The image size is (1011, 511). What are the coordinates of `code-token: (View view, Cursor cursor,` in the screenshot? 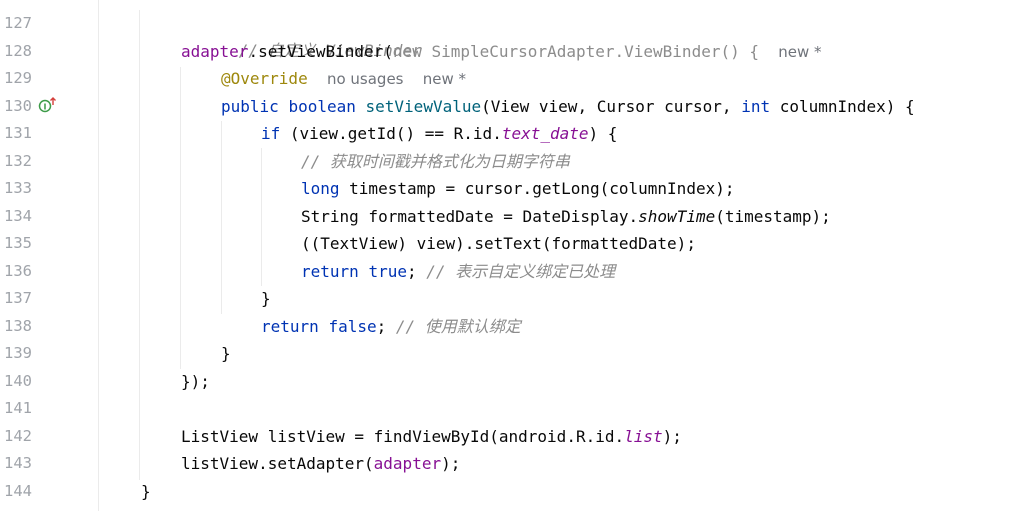 It's located at (611, 106).